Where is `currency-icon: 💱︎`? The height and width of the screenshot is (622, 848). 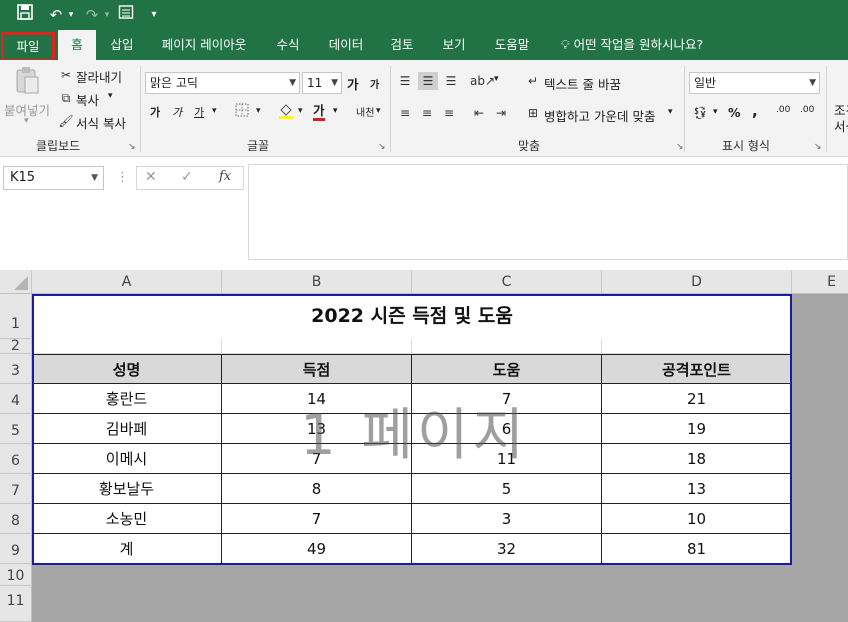
currency-icon: 💱︎ is located at coordinates (700, 113).